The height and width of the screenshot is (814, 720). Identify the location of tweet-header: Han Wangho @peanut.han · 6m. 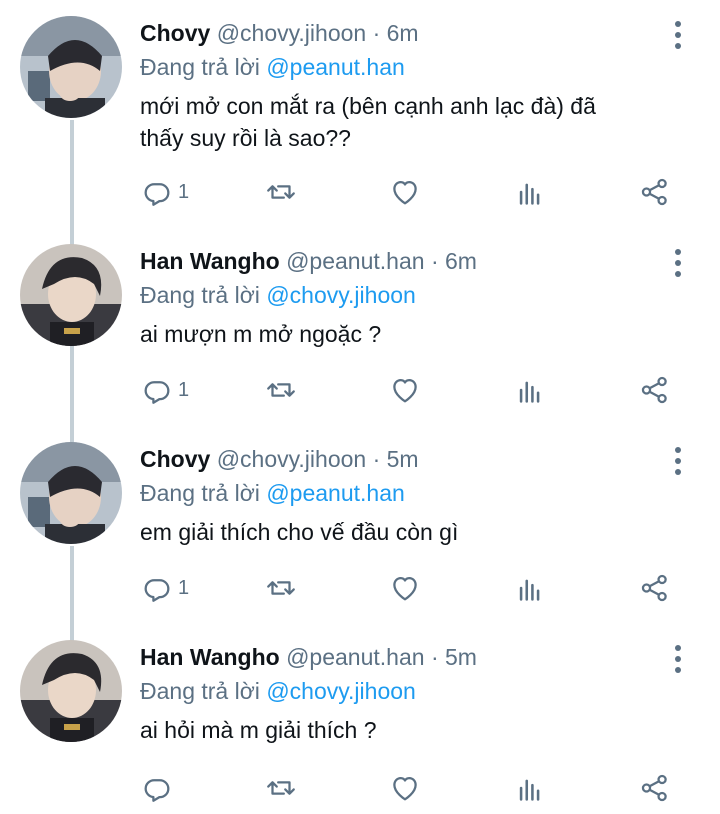
(308, 261).